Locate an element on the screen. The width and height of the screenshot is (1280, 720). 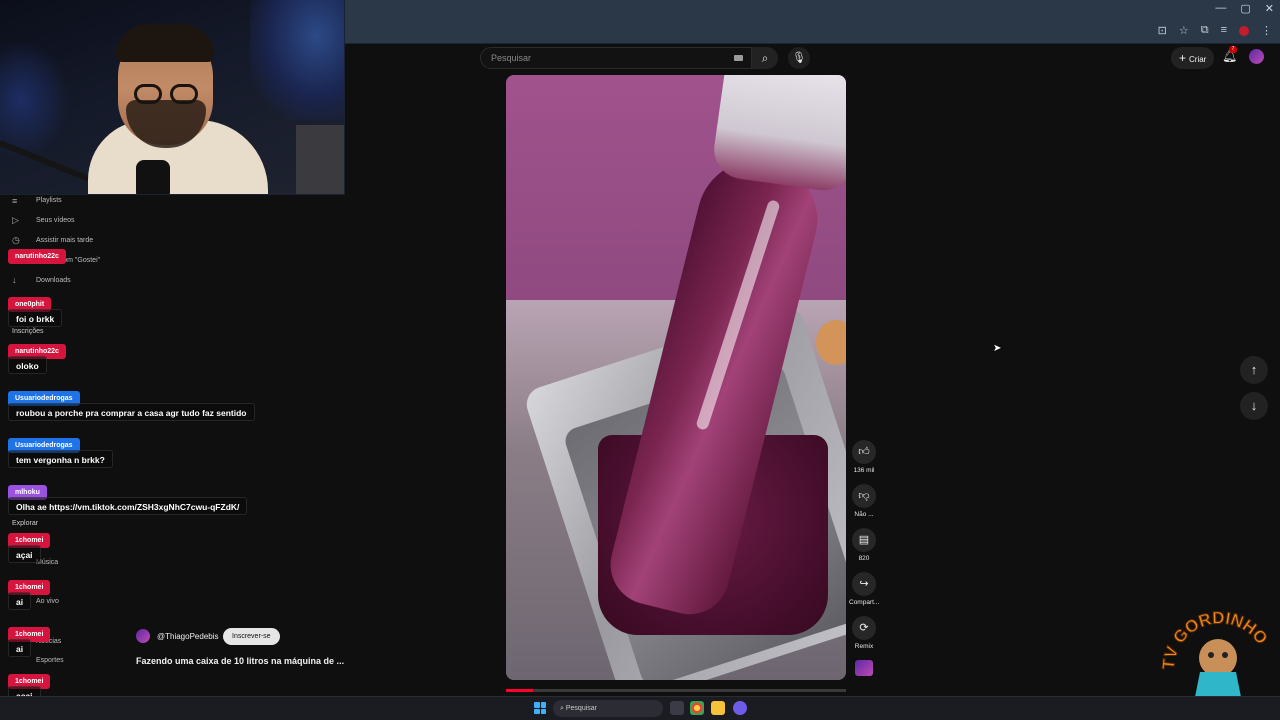
like-count: 136 mil is located at coordinates (864, 470).